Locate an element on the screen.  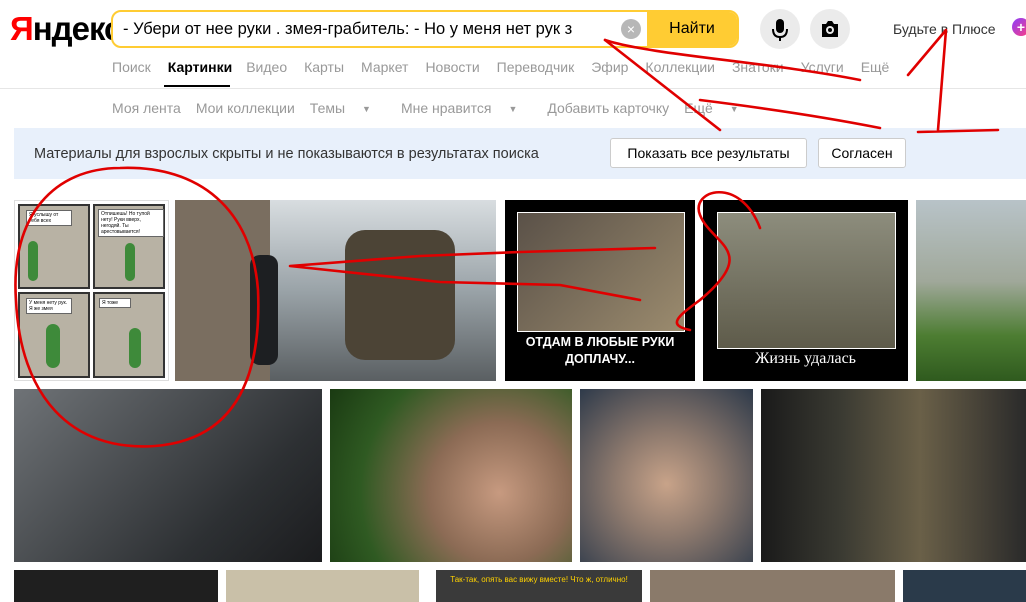
comic-panel: Я услышу от тебя всех is located at coordinates (54, 246).